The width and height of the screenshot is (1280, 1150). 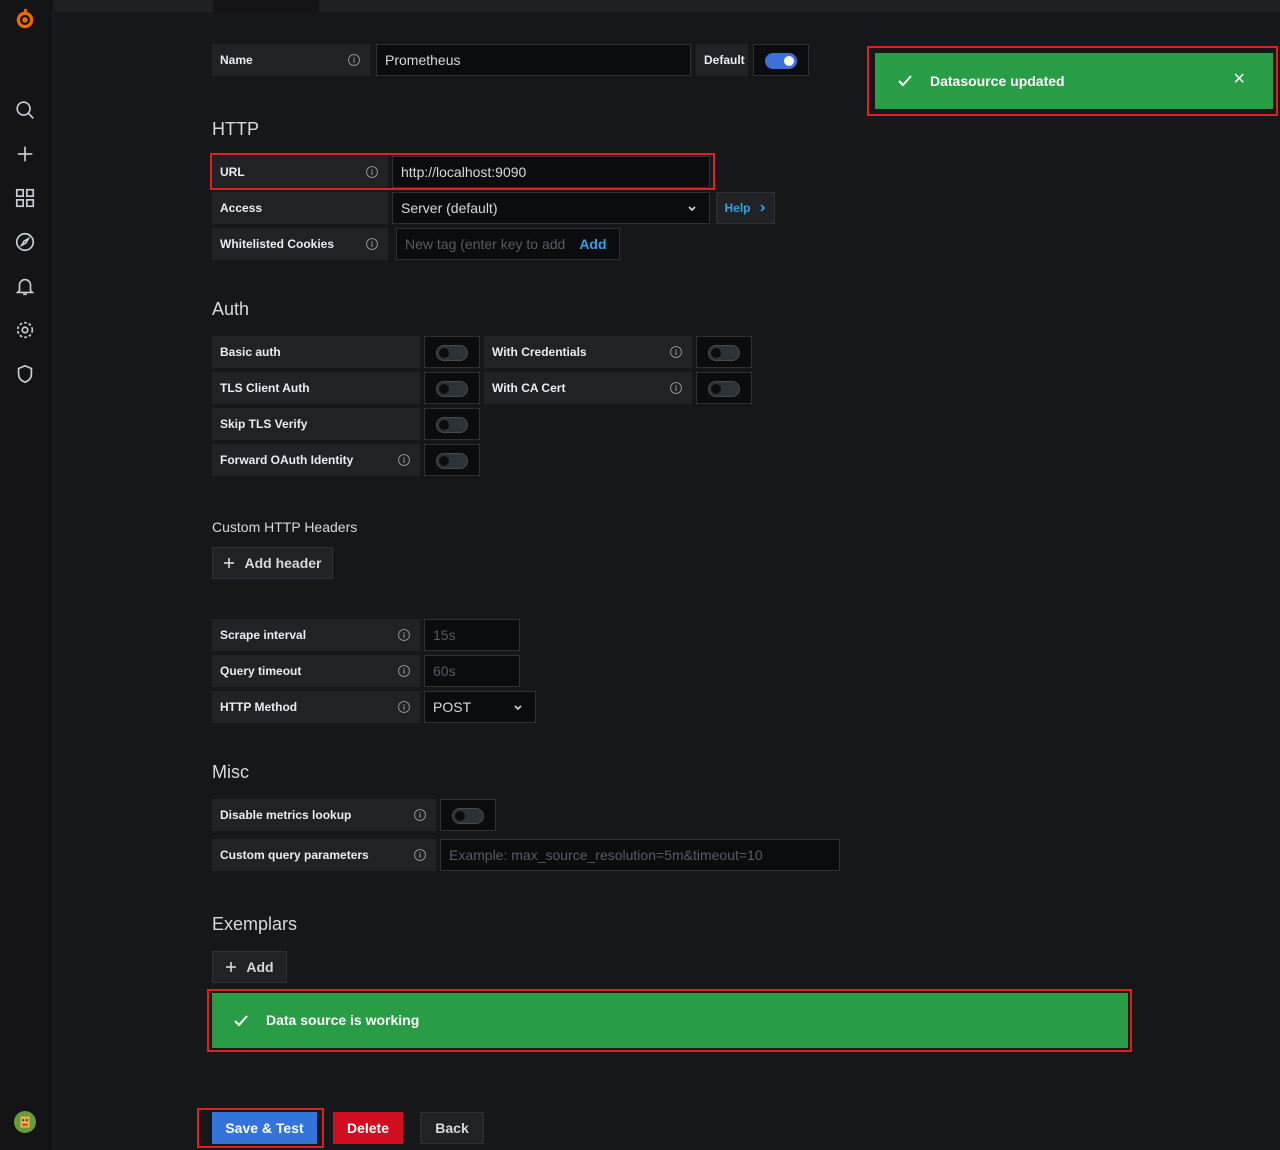 What do you see at coordinates (294, 855) in the screenshot?
I see `custom-query-params-text: Custom query parameters` at bounding box center [294, 855].